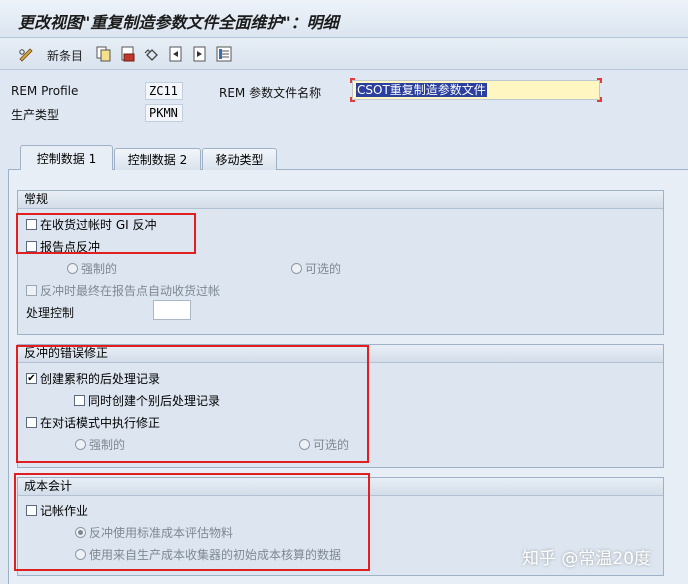 The image size is (688, 584). I want to click on profile-name-input: CSOT重复制造参数文件, so click(476, 90).